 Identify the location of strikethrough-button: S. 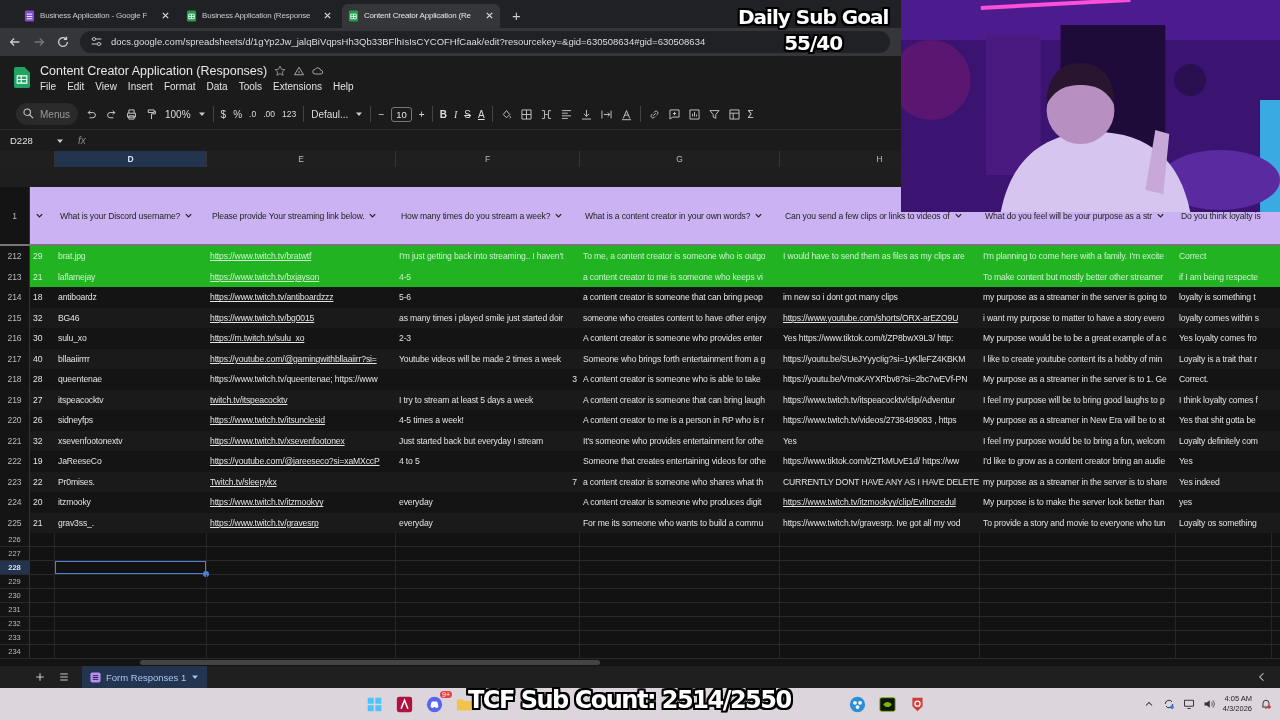
(467, 114).